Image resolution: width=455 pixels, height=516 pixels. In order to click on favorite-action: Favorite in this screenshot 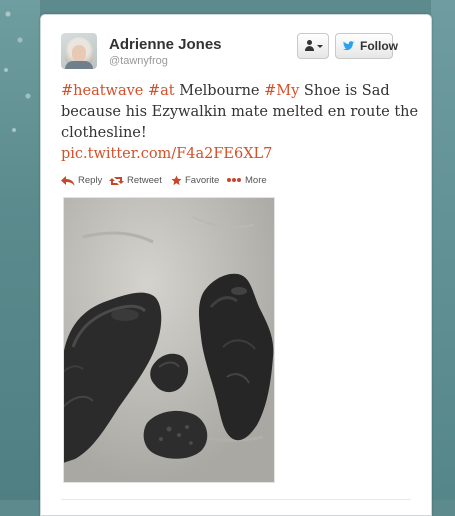, I will do `click(195, 180)`.